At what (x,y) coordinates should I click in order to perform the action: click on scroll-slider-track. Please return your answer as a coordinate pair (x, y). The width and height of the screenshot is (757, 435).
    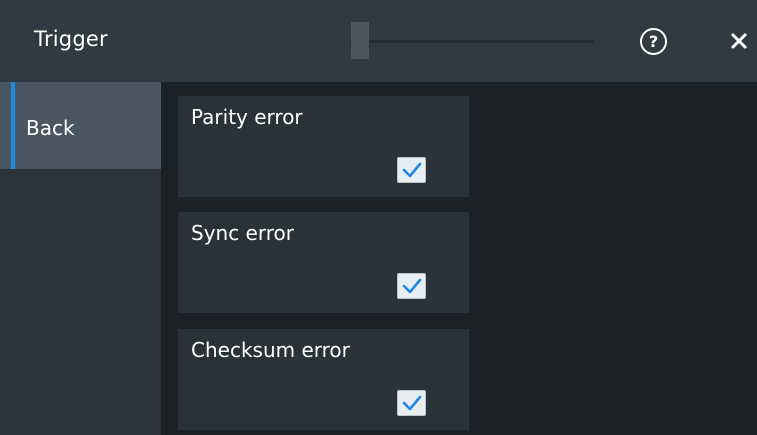
    Looking at the image, I should click on (472, 41).